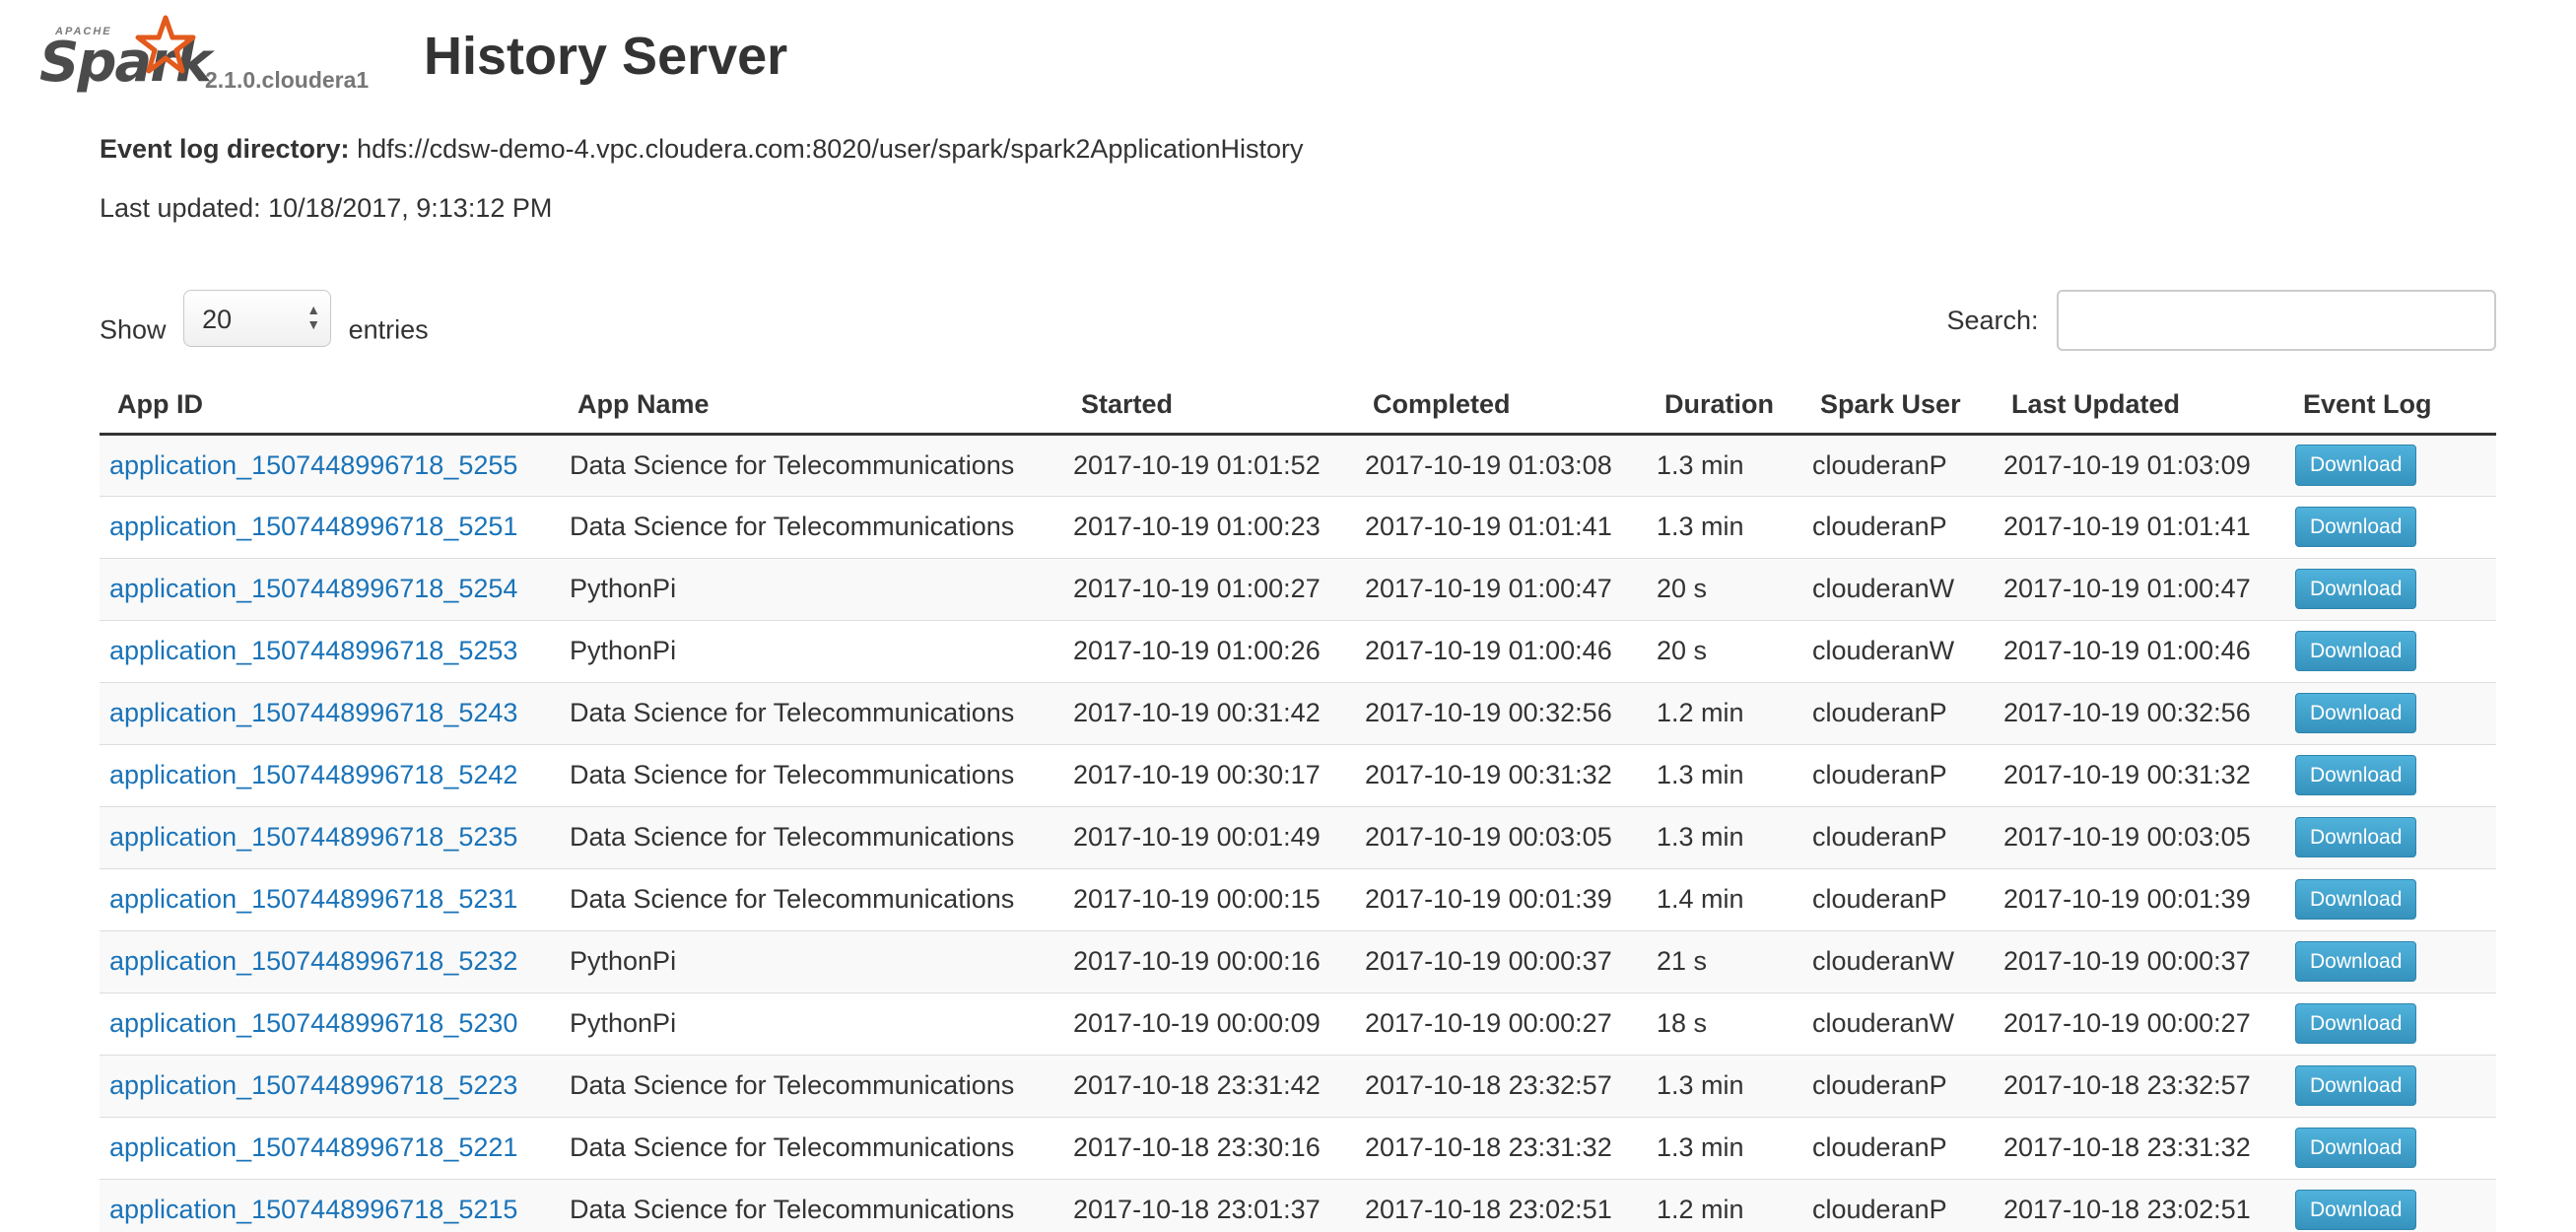 This screenshot has width=2576, height=1232. I want to click on duration-cell: 20 s, so click(1724, 650).